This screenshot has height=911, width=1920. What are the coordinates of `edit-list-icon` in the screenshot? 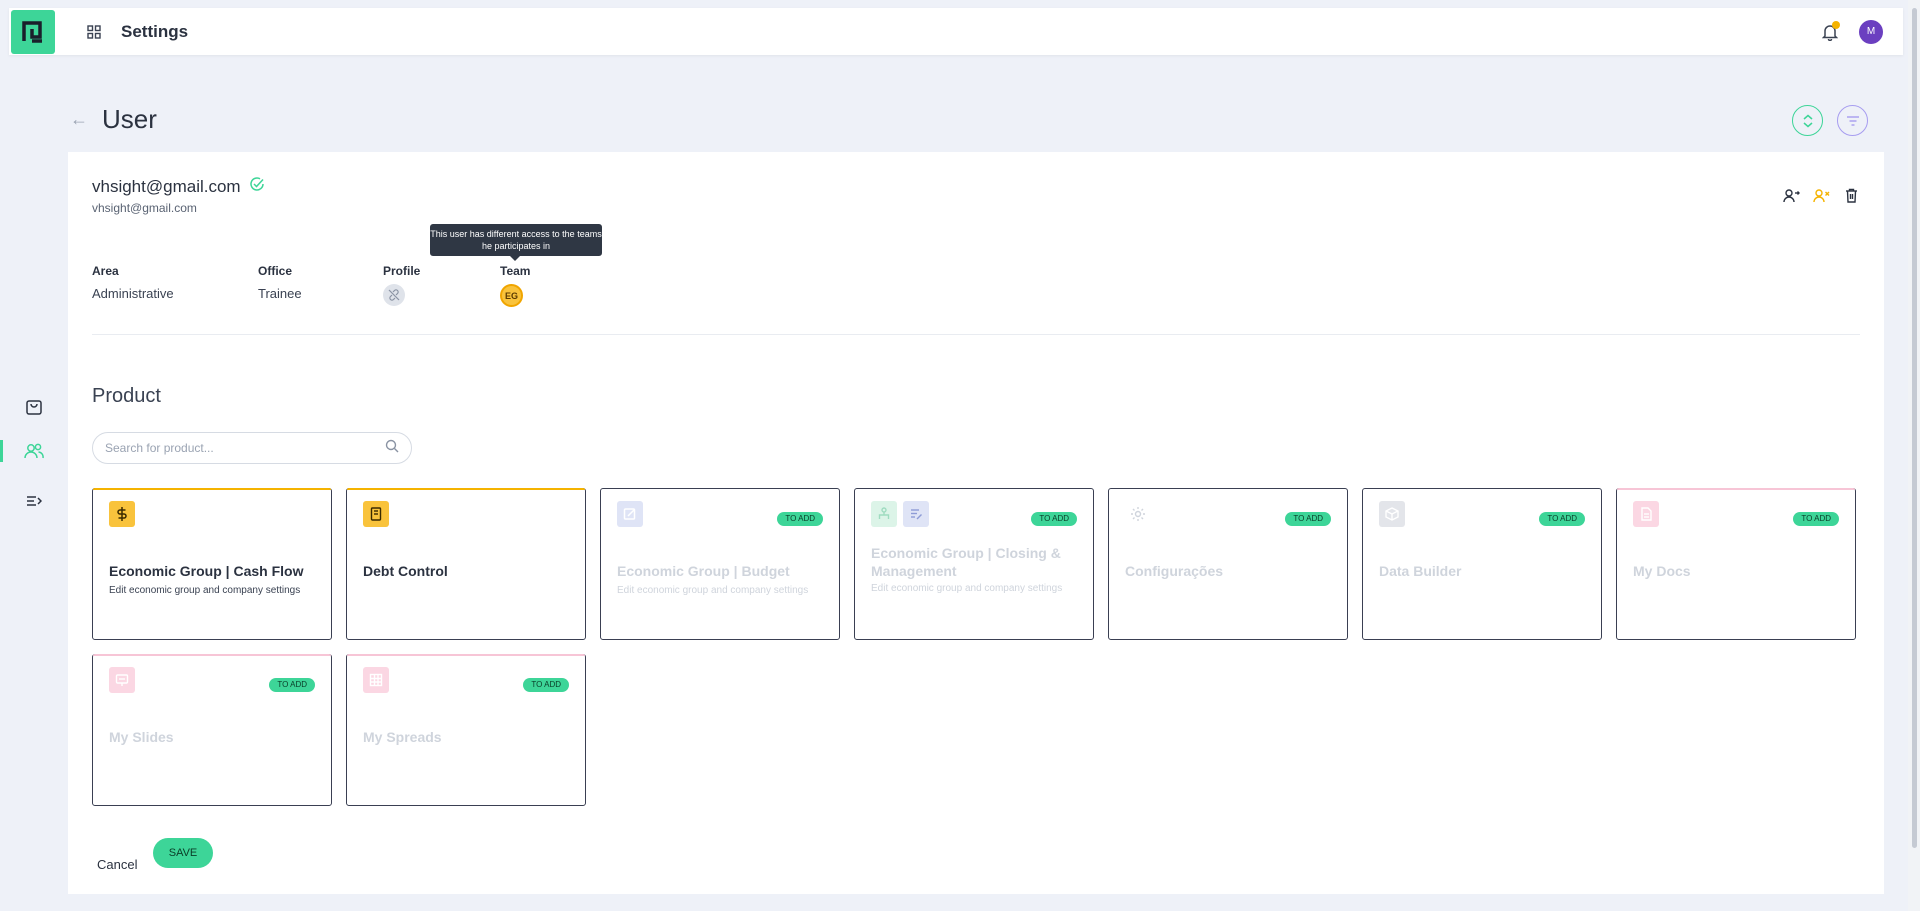 It's located at (916, 514).